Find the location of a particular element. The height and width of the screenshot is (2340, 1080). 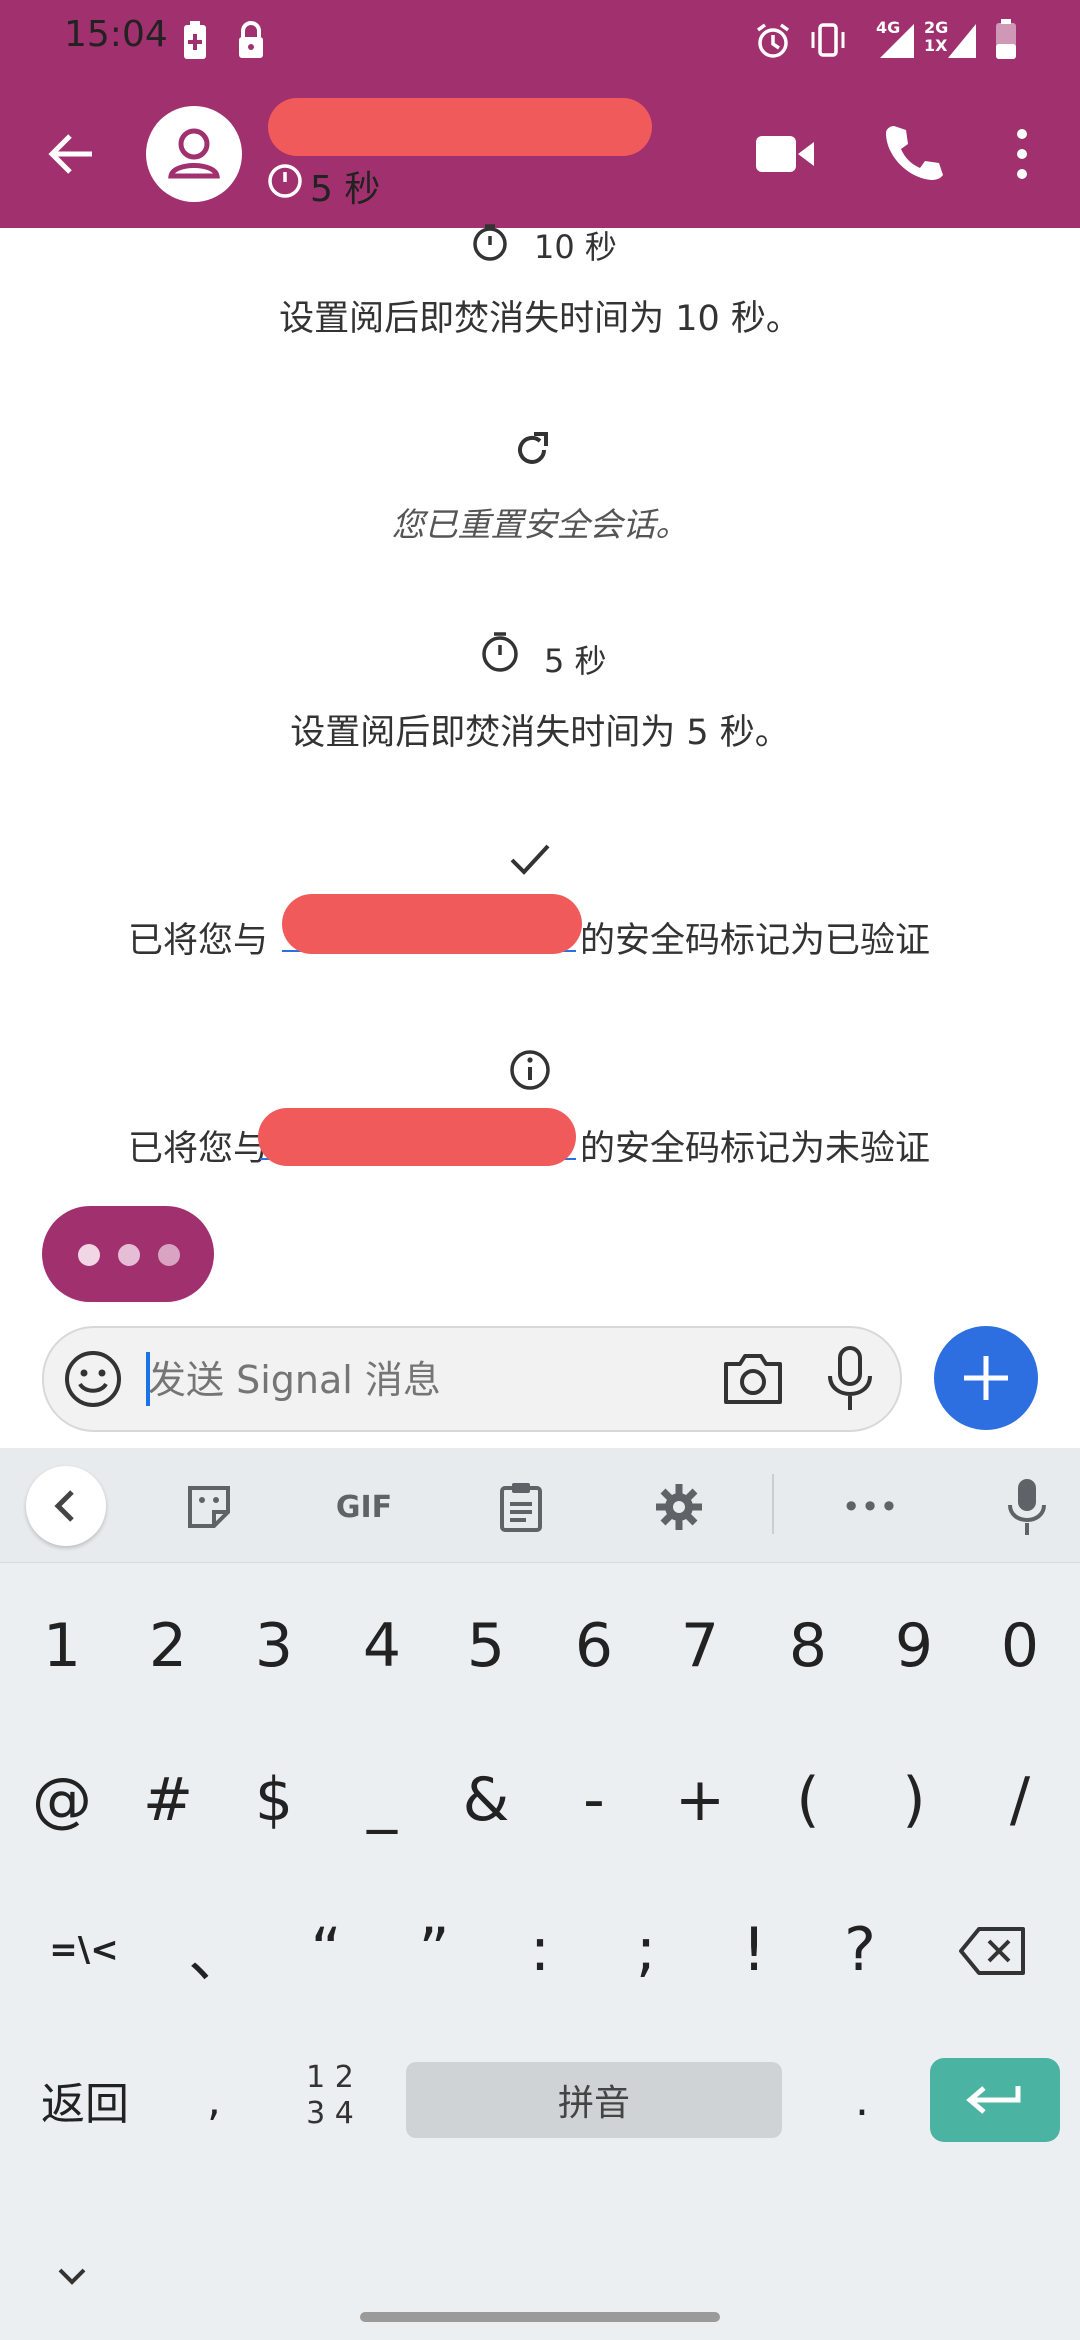

key: - is located at coordinates (594, 1800).